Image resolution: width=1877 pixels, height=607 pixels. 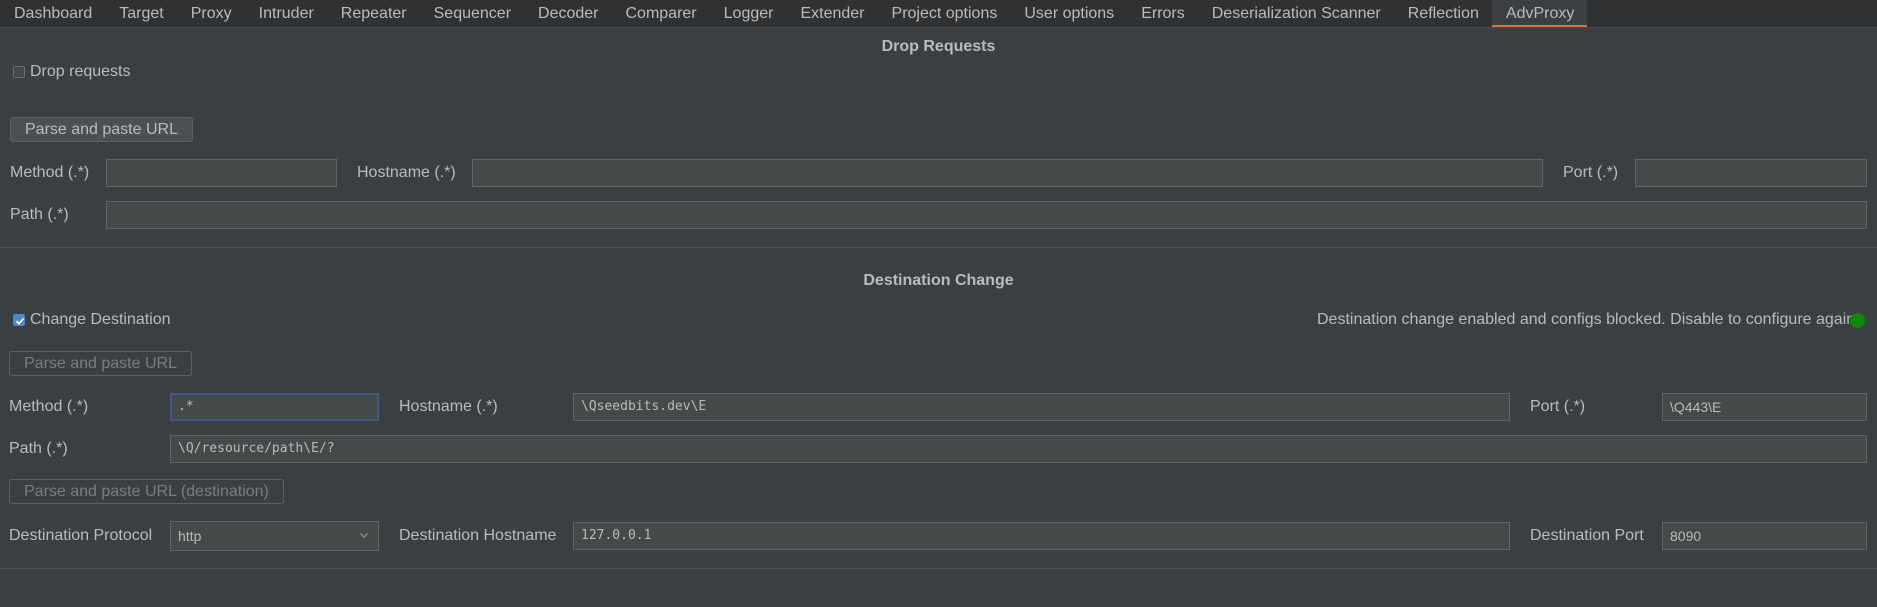 What do you see at coordinates (146, 491) in the screenshot?
I see `parse-url-destination-button: Parse and paste URL (destination)` at bounding box center [146, 491].